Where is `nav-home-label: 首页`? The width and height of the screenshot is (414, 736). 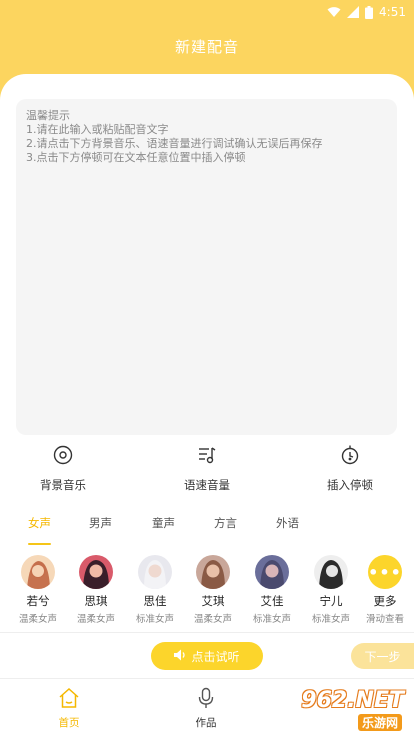
nav-home-label: 首页 is located at coordinates (69, 723).